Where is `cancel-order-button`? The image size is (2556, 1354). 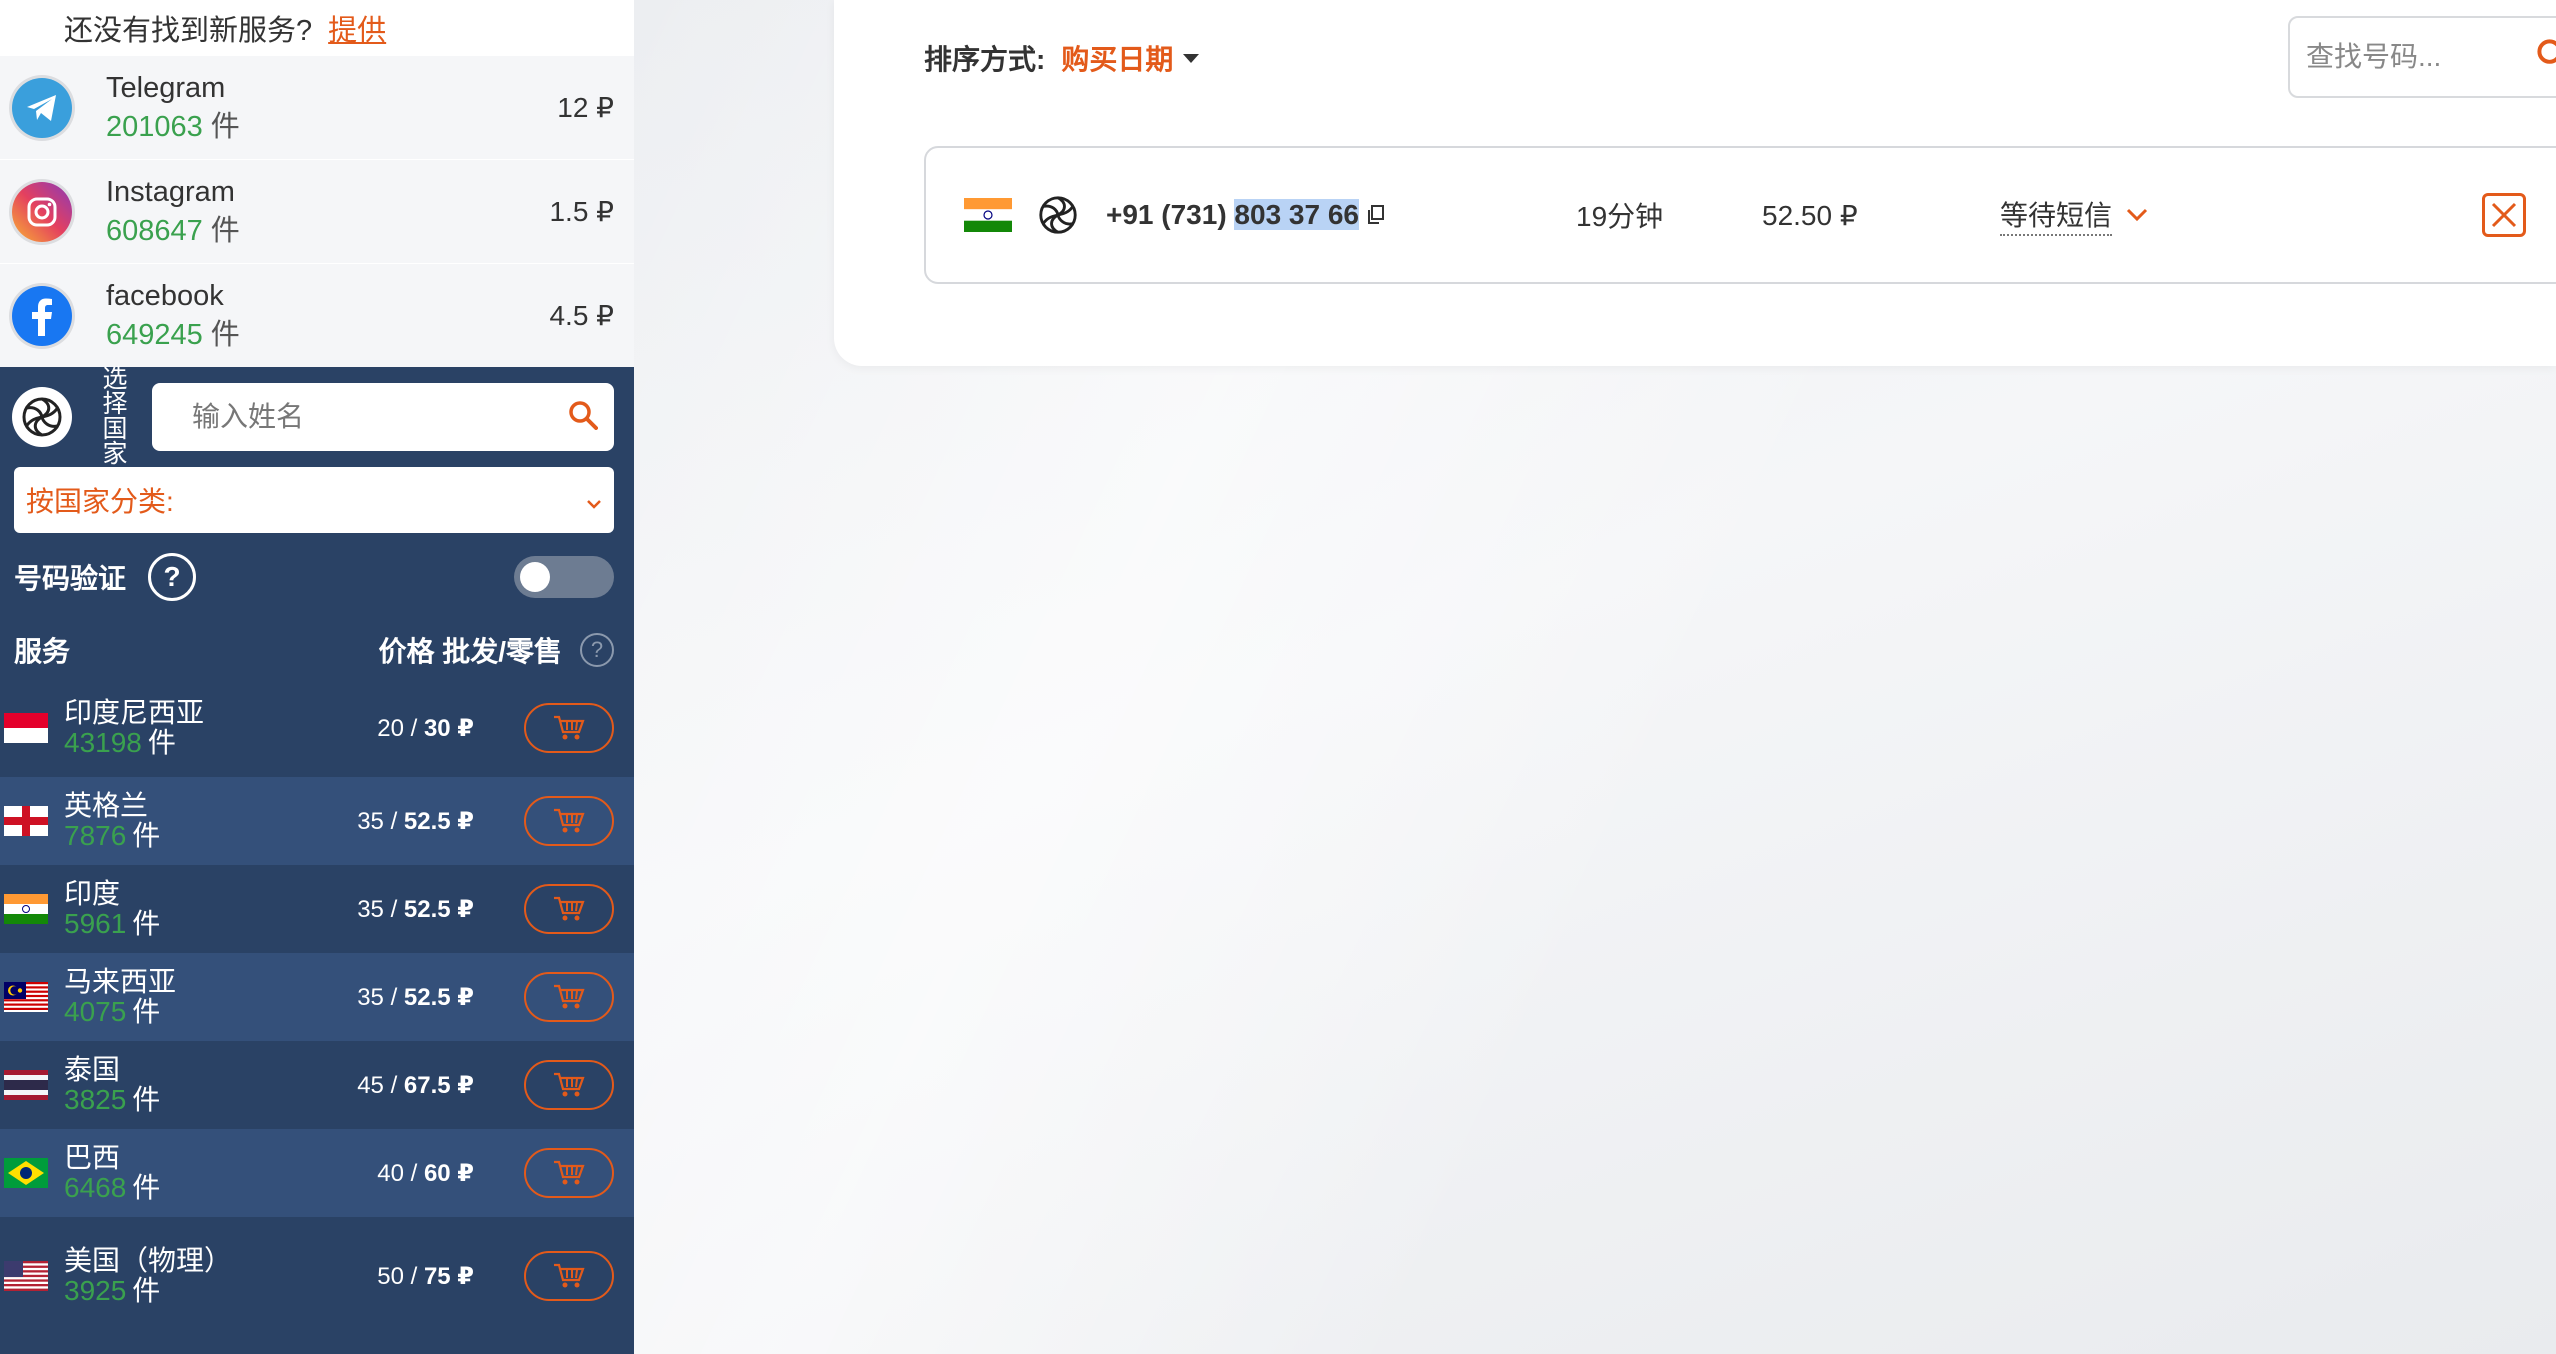
cancel-order-button is located at coordinates (2504, 215).